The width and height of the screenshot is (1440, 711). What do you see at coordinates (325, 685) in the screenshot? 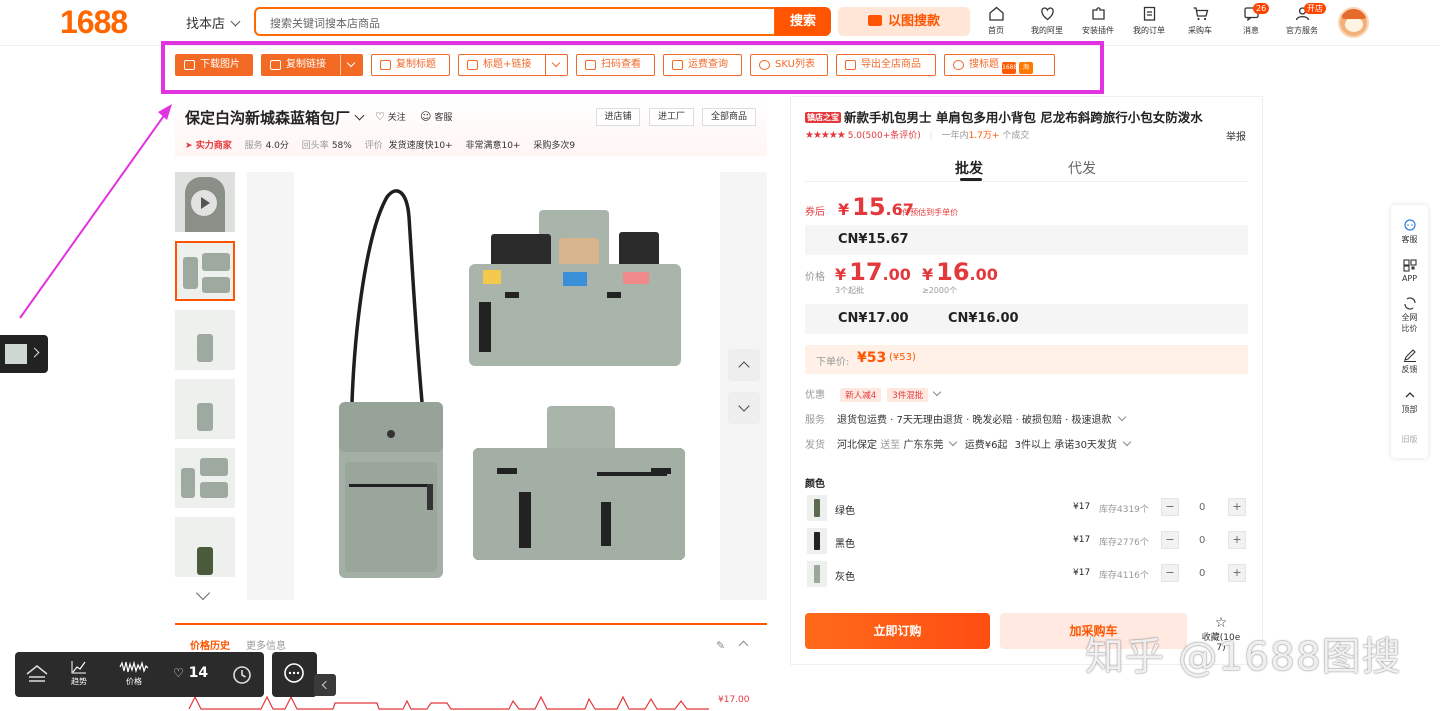
I see `collapse-toolbar-button` at bounding box center [325, 685].